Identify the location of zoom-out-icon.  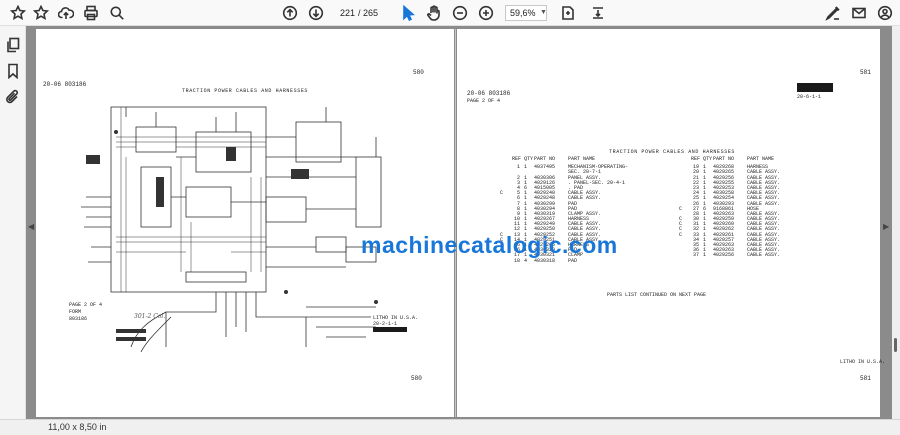
(460, 13).